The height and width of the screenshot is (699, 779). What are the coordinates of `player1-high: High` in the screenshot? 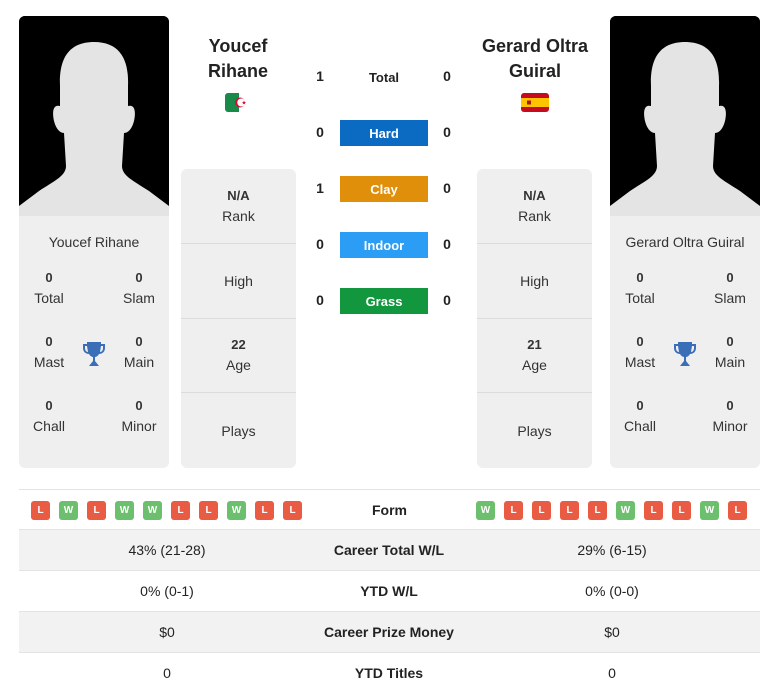 It's located at (238, 281).